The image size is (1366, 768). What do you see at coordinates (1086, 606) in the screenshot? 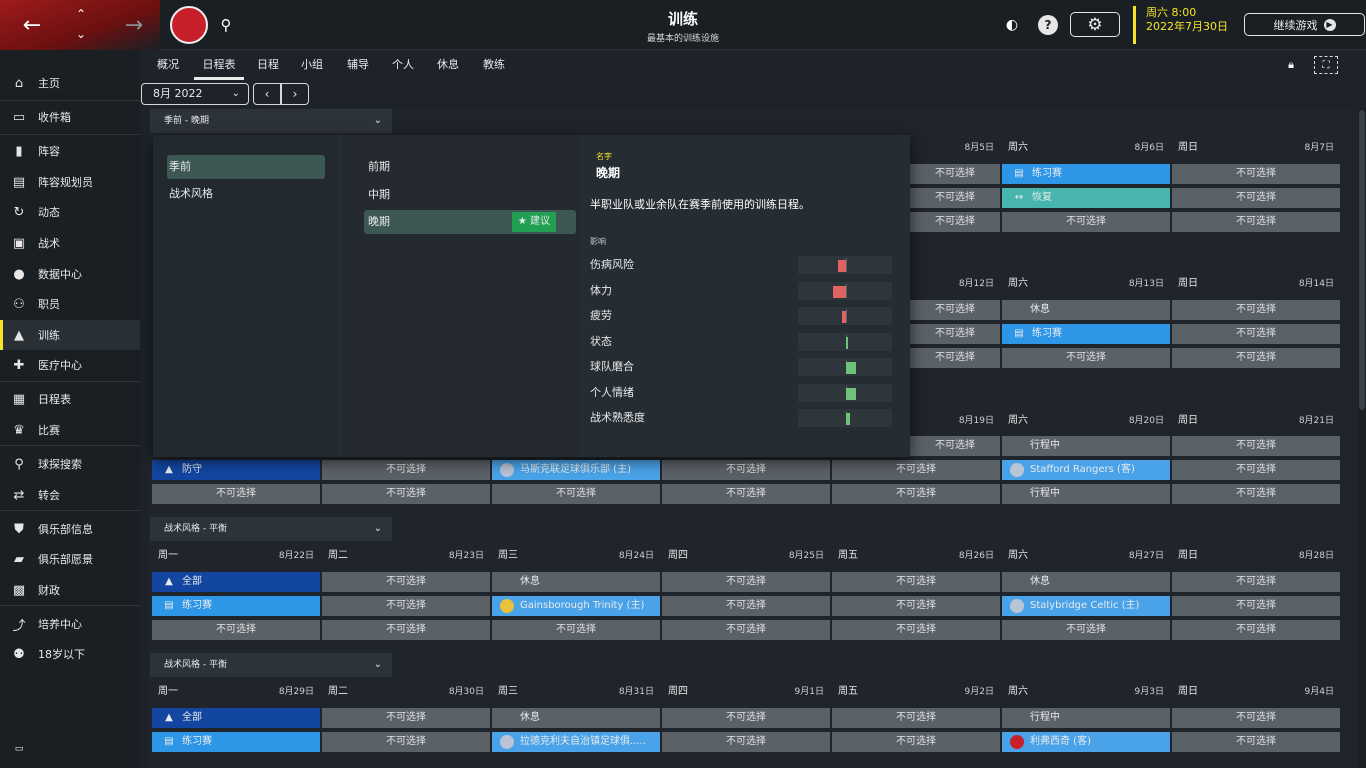
I see `match-slot: Stalybridge Celtic (主)` at bounding box center [1086, 606].